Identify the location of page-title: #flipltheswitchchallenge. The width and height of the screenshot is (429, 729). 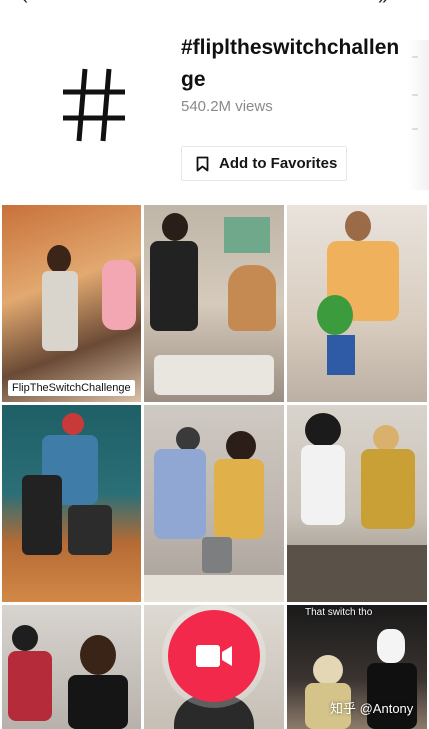
(290, 63).